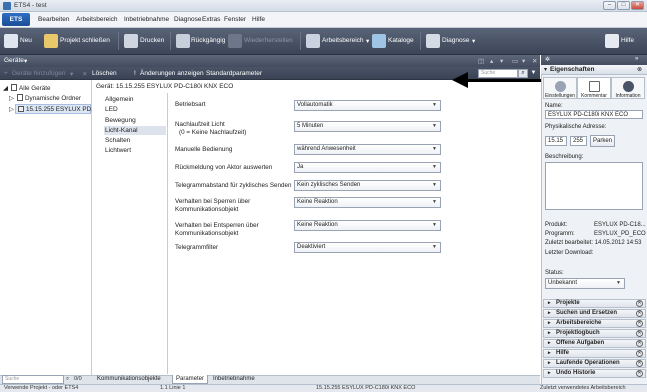 This screenshot has width=647, height=392. I want to click on description-field, so click(594, 186).